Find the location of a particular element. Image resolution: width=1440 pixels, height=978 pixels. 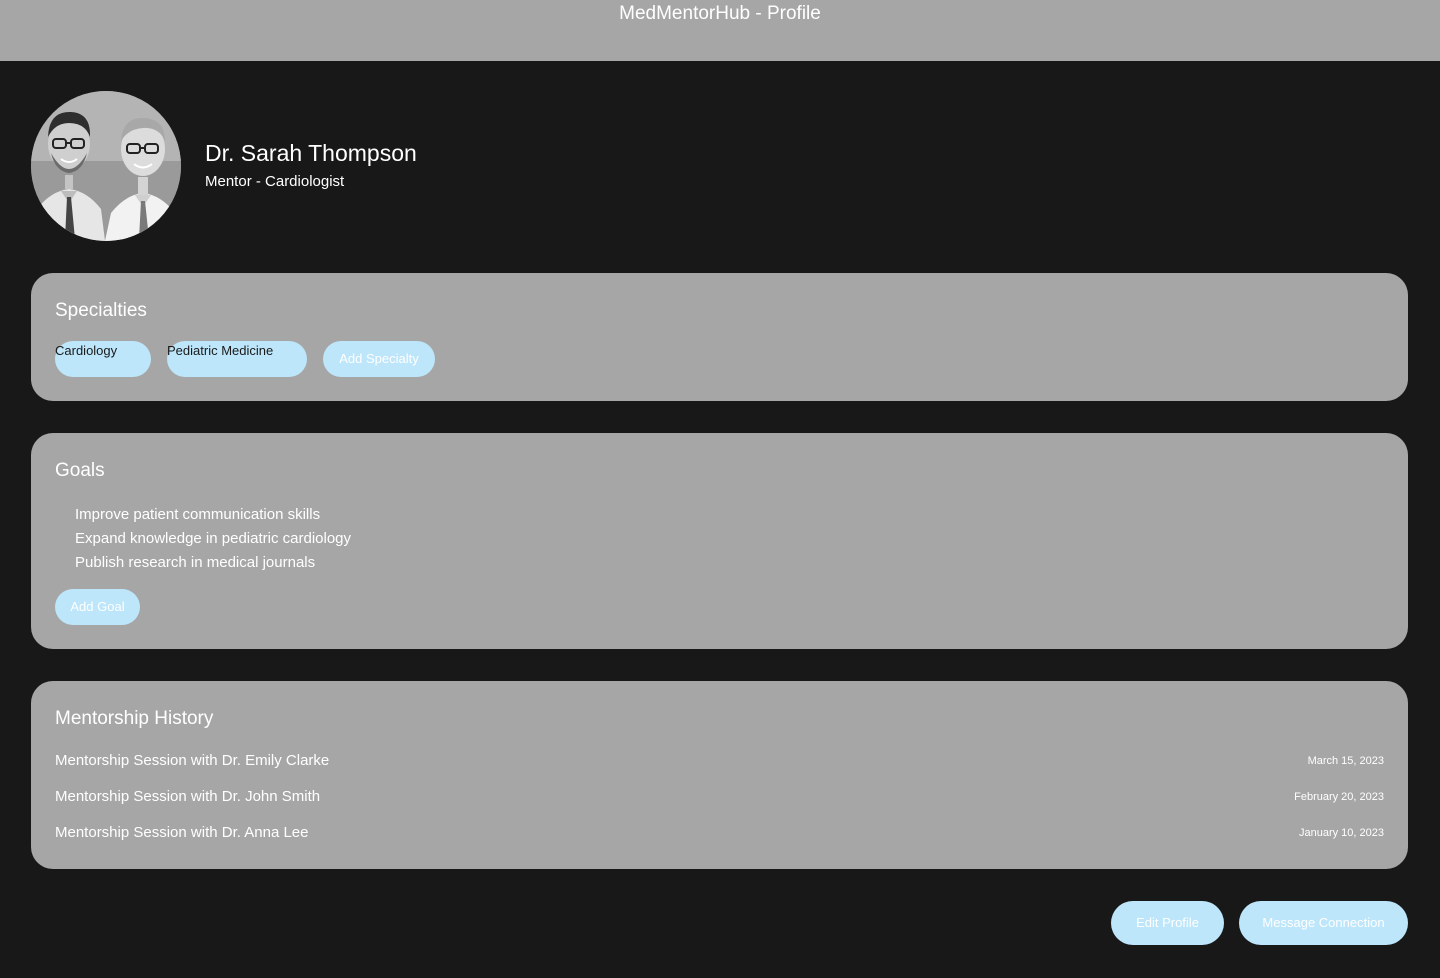

goal-item: Expand knowledge in pediatric cardiology is located at coordinates (213, 538).